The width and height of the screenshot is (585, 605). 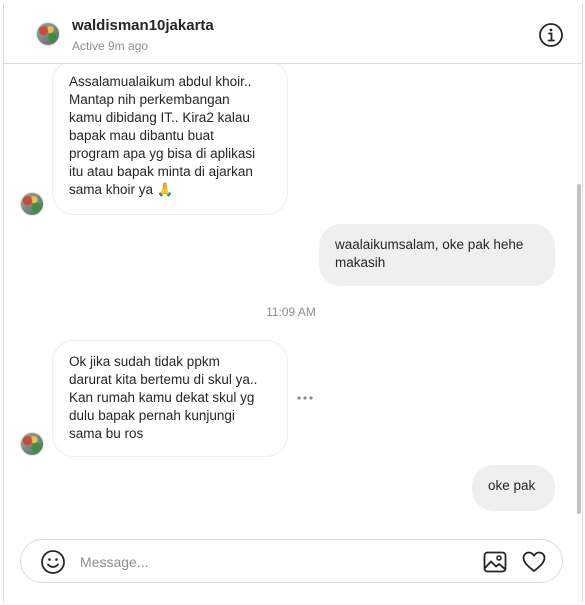 I want to click on message-composer, so click(x=291, y=561).